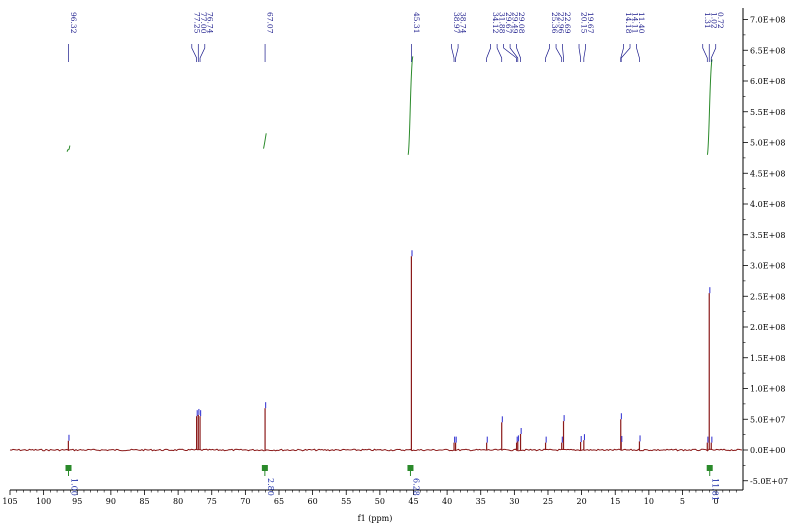 This screenshot has height=531, width=800. What do you see at coordinates (767, 419) in the screenshot?
I see `y-tick-label: 5.0E+07` at bounding box center [767, 419].